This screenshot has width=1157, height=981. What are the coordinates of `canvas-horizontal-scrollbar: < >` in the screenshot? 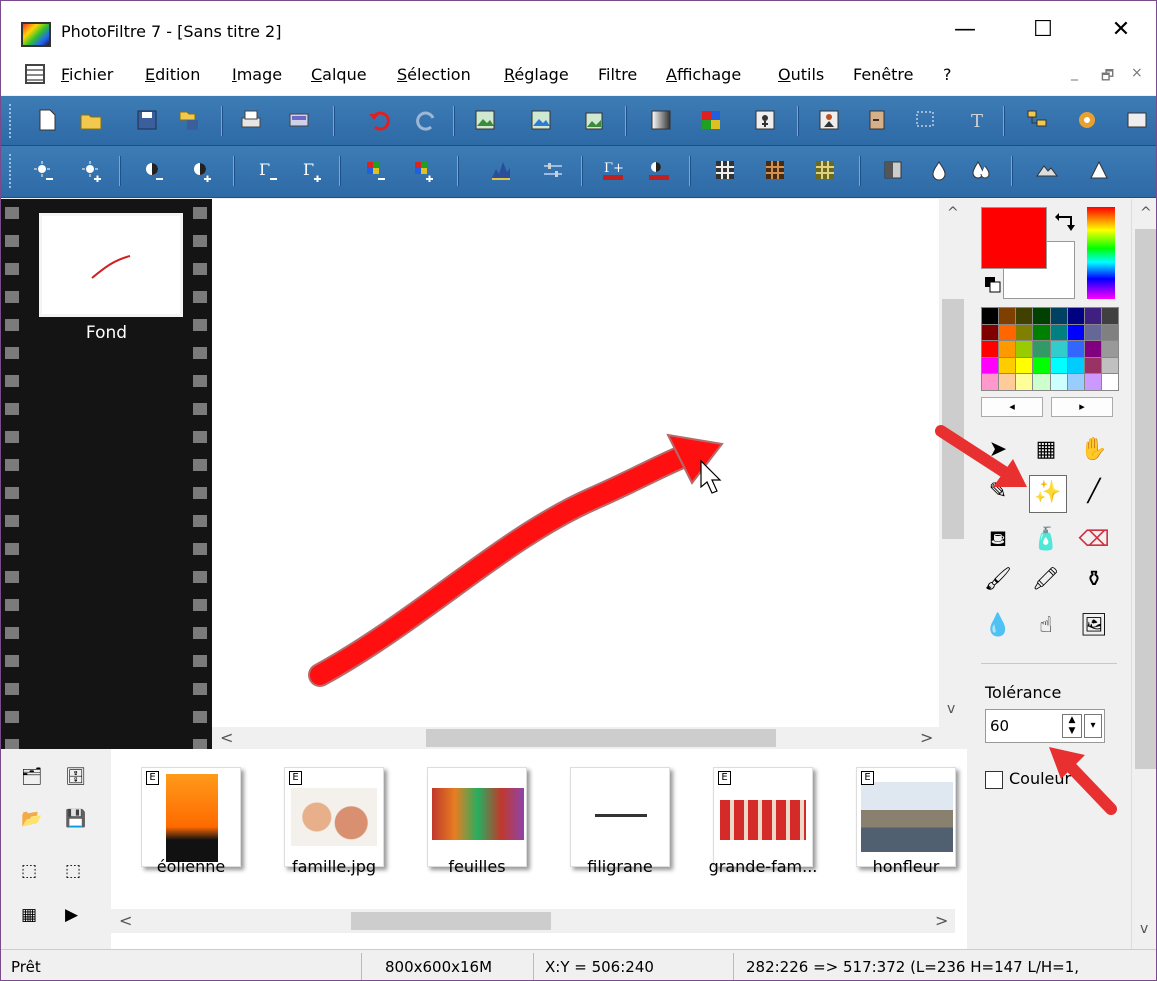 It's located at (575, 738).